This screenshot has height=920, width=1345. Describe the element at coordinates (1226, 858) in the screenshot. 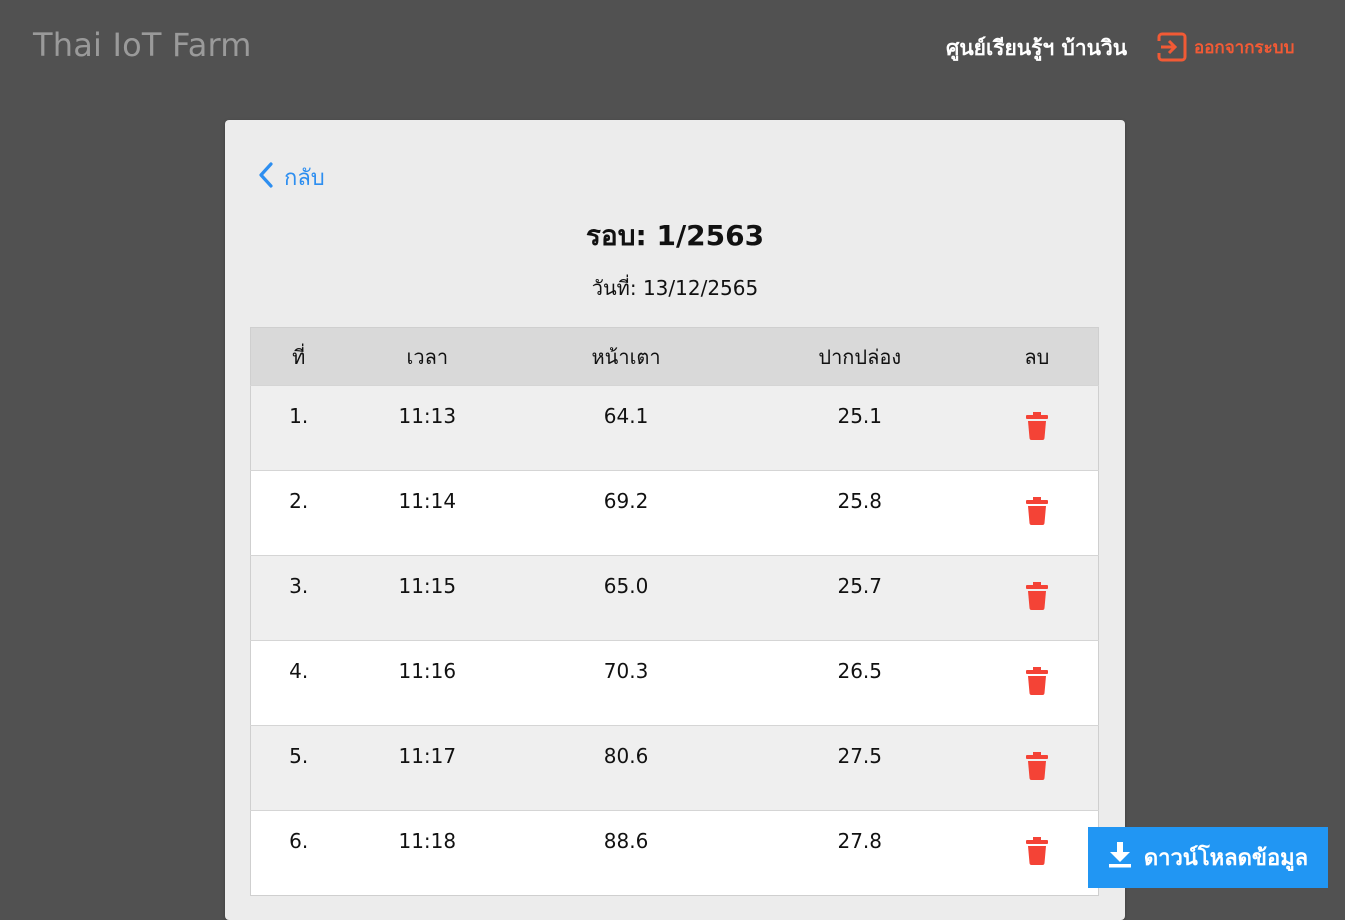

I see `download-label: ดาวน์โหลดข้อมูล` at that location.